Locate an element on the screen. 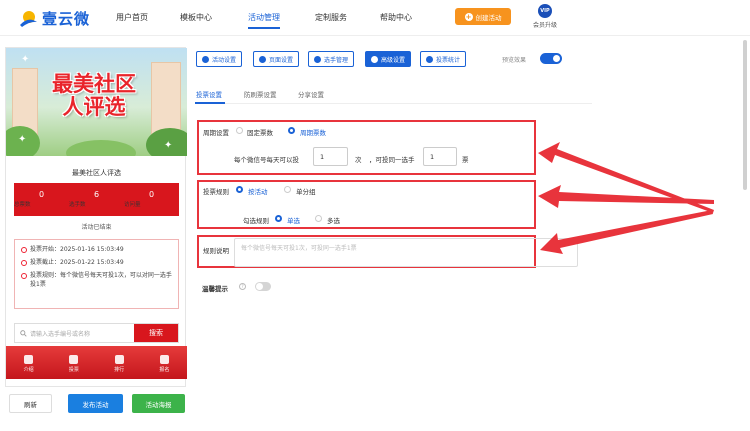 The width and height of the screenshot is (750, 431). publish-activity-button: 发布活动 is located at coordinates (95, 403).